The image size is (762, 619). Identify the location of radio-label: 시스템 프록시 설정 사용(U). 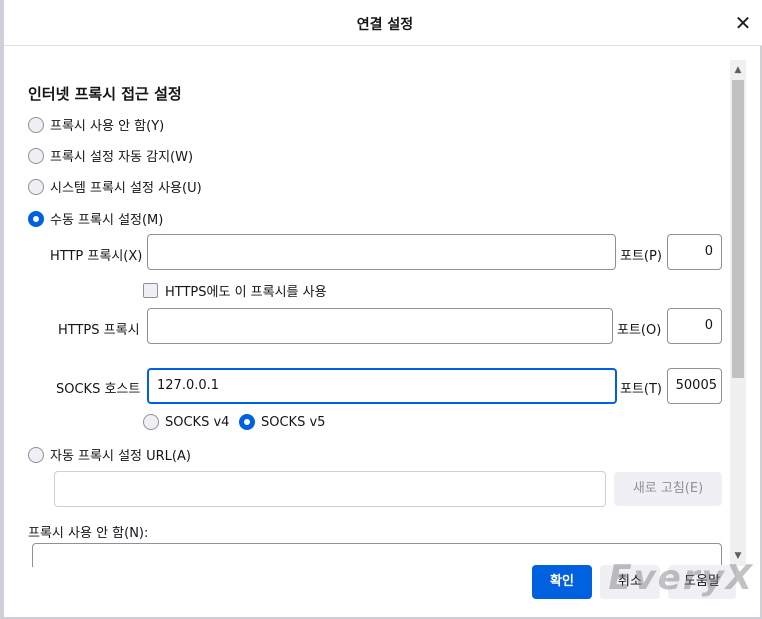
(126, 188).